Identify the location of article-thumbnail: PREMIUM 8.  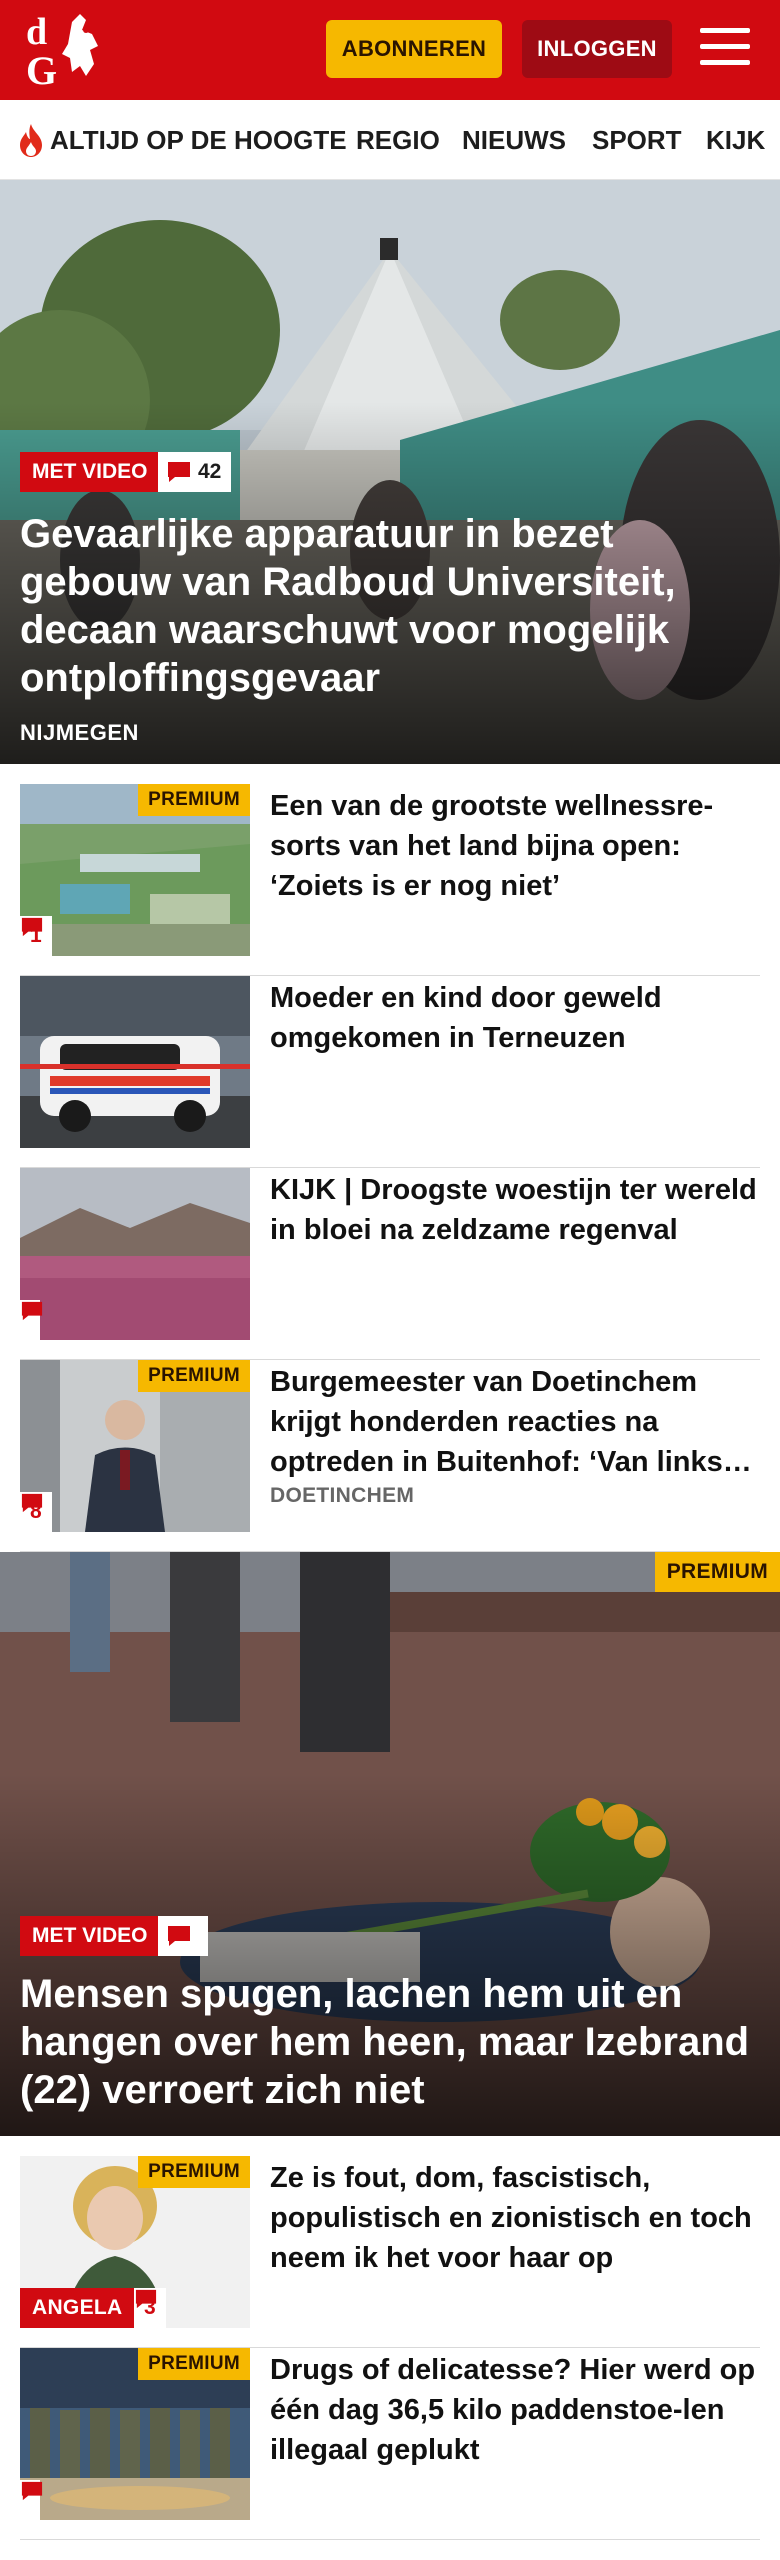
(135, 1446).